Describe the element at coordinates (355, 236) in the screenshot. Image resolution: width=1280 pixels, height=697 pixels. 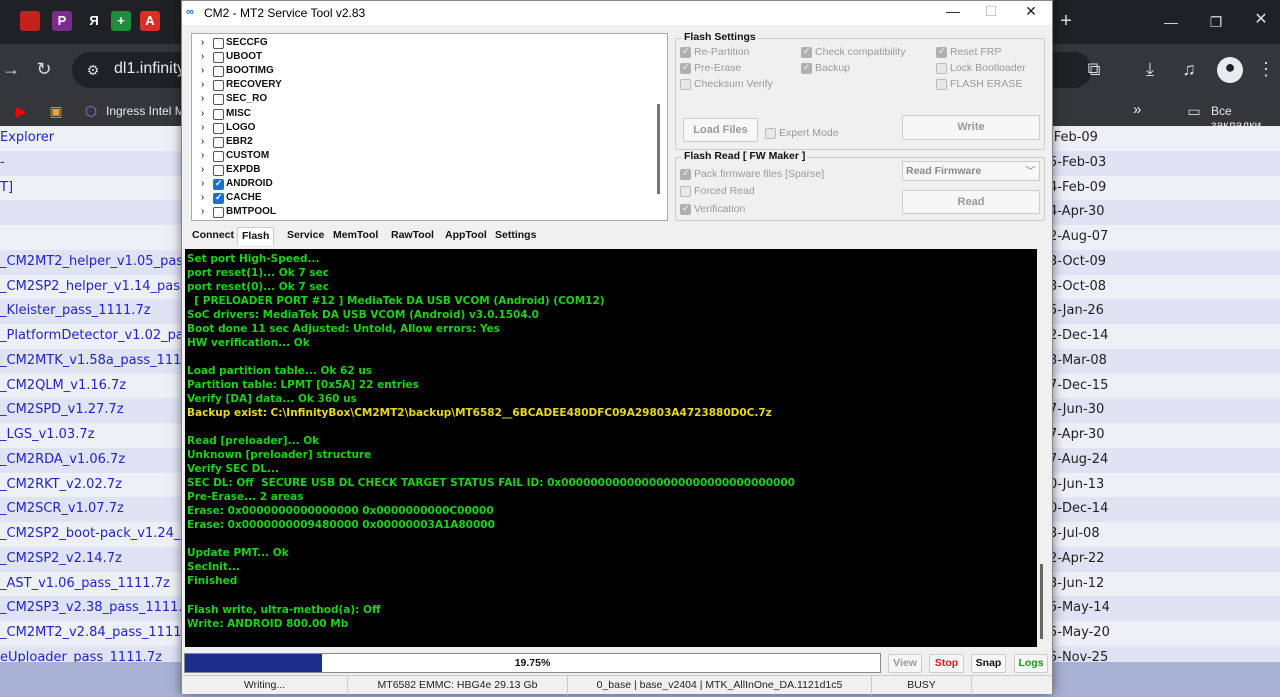
I see `tab-memtool: MemTool` at that location.